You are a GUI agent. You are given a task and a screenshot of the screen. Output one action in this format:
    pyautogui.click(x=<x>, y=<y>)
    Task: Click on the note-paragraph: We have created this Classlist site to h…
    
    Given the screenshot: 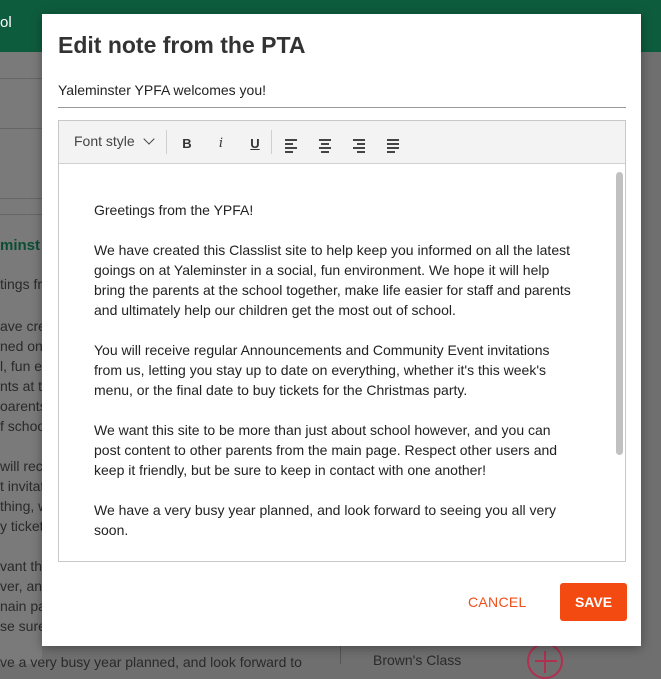 What is the action you would take?
    pyautogui.click(x=332, y=280)
    